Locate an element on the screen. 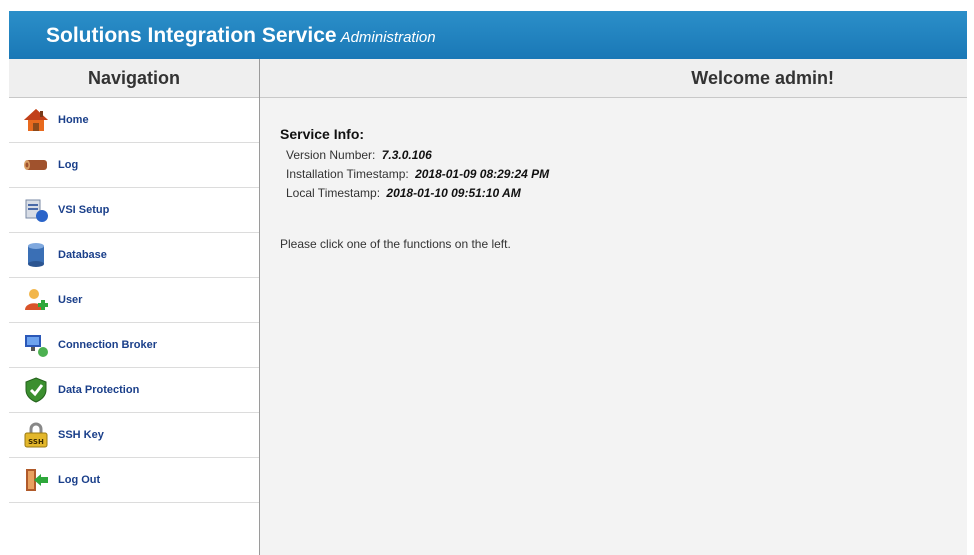 Image resolution: width=974 pixels, height=555 pixels. welcome-header: Welcome admin! is located at coordinates (613, 78).